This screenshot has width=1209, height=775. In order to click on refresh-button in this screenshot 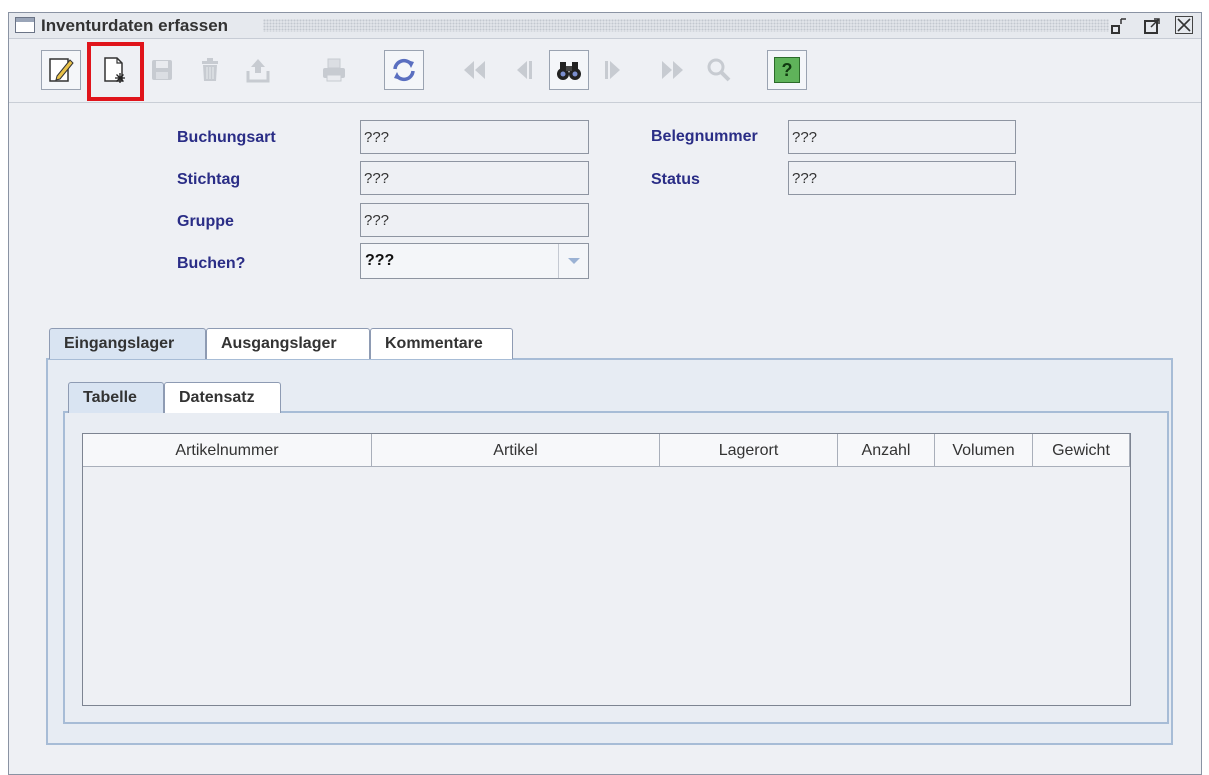, I will do `click(404, 70)`.